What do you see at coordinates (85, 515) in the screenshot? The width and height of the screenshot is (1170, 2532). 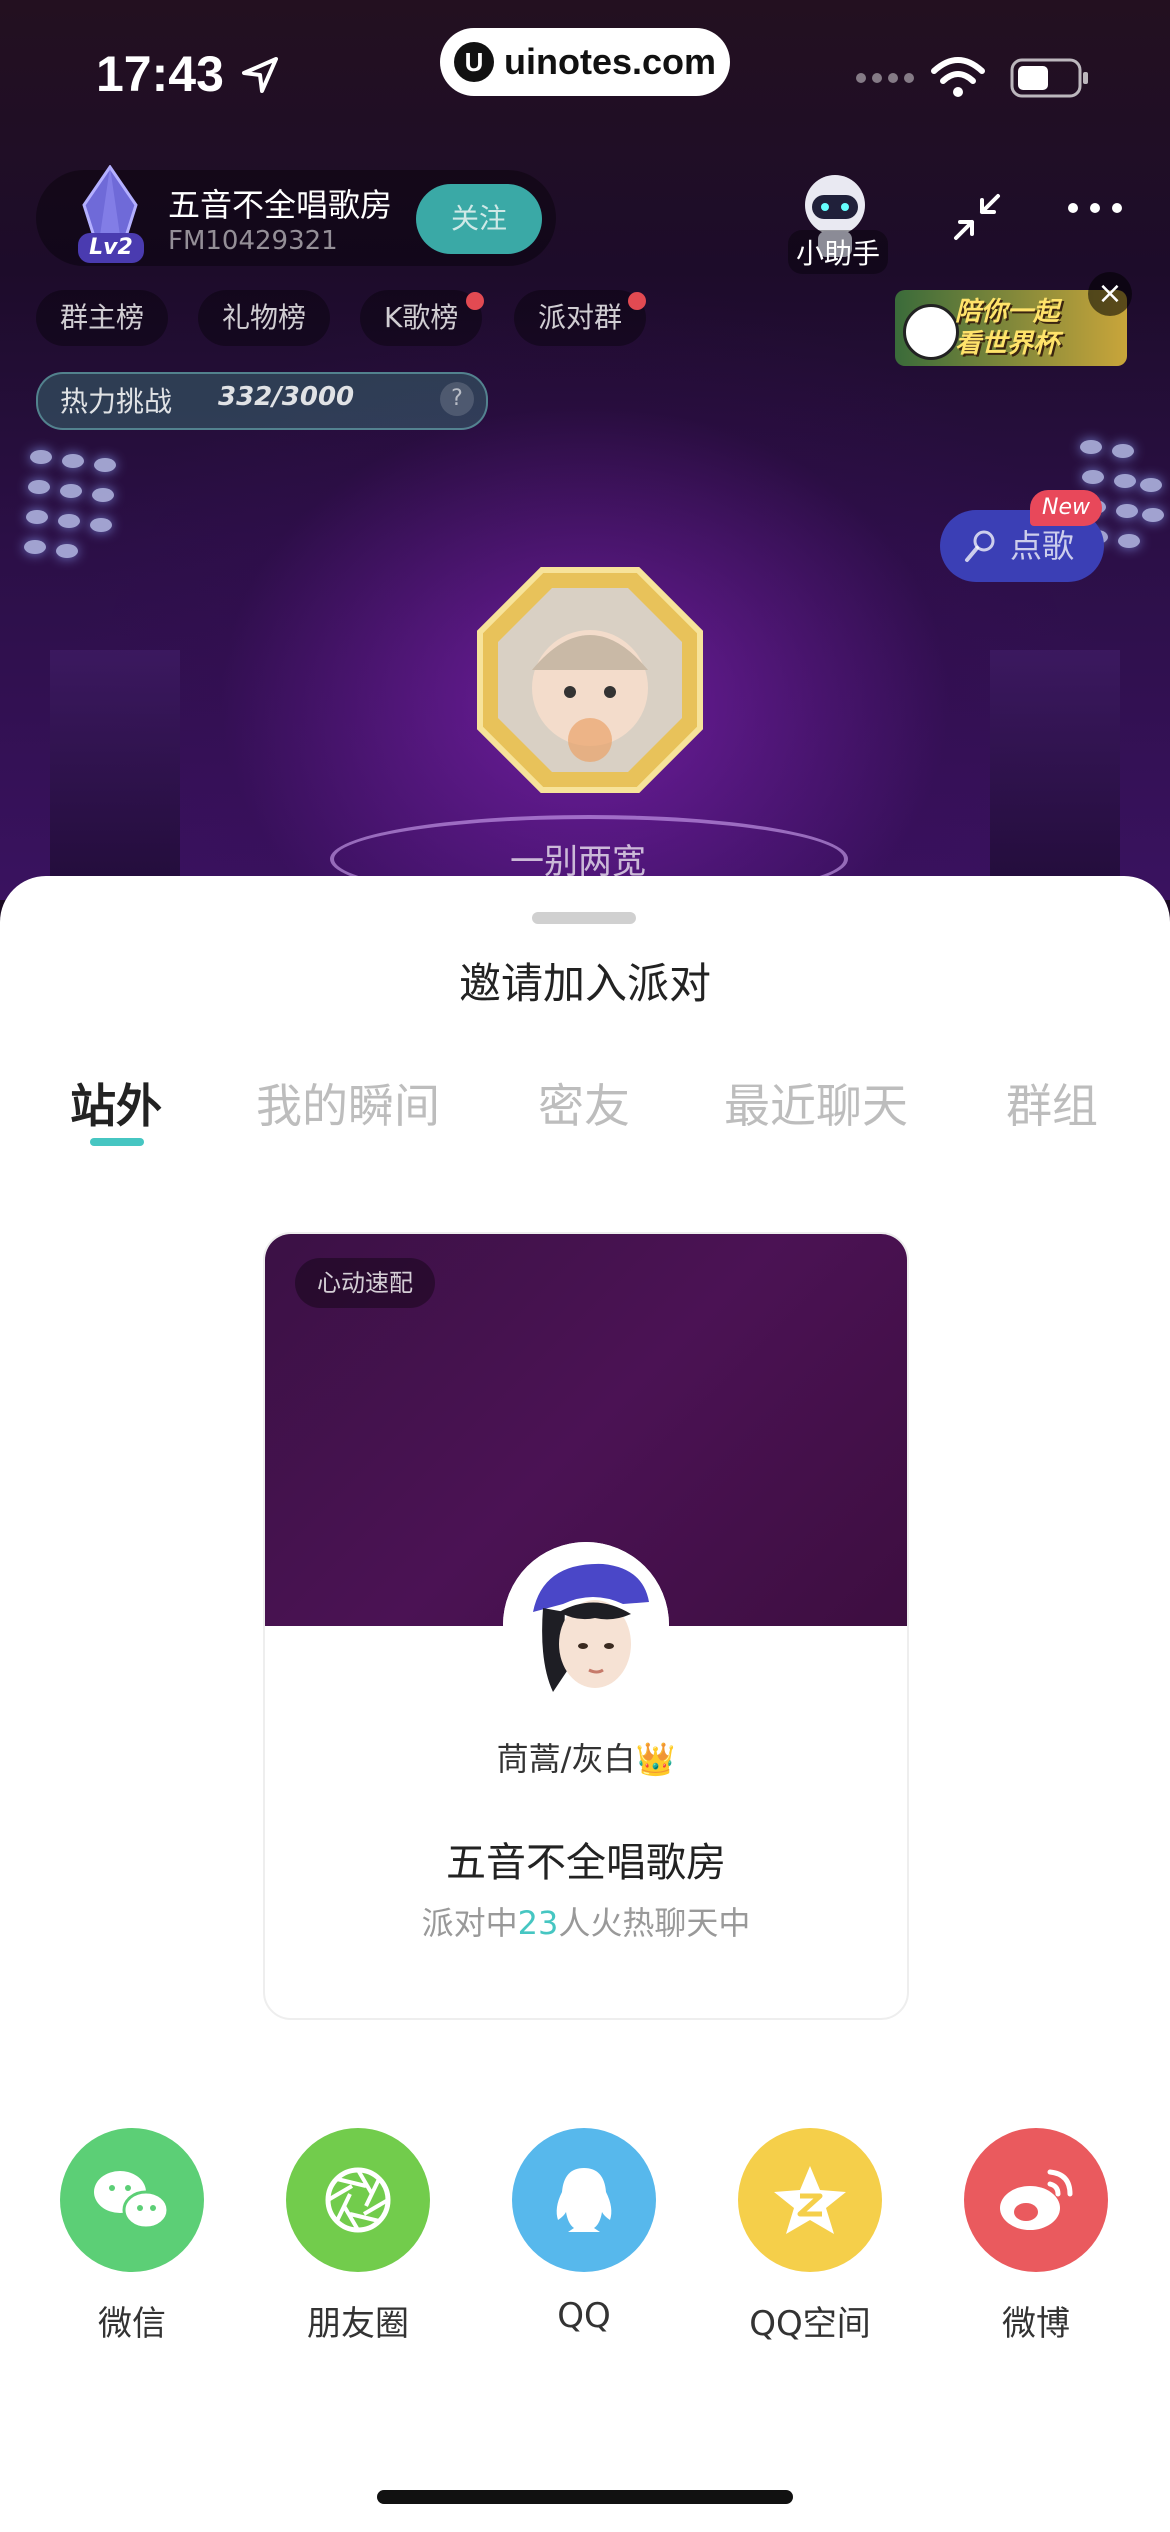 I see `stadium-light-left` at bounding box center [85, 515].